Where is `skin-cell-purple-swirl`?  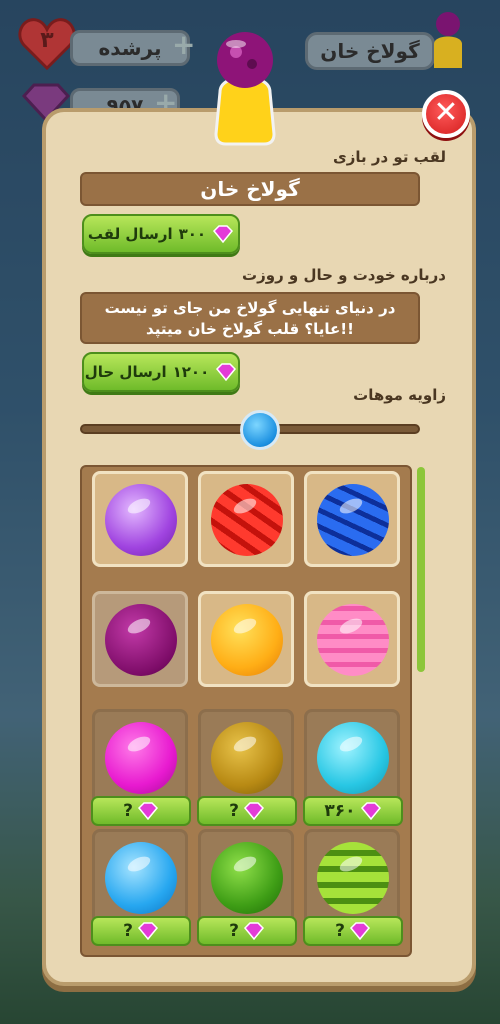
skin-cell-purple-swirl is located at coordinates (140, 519).